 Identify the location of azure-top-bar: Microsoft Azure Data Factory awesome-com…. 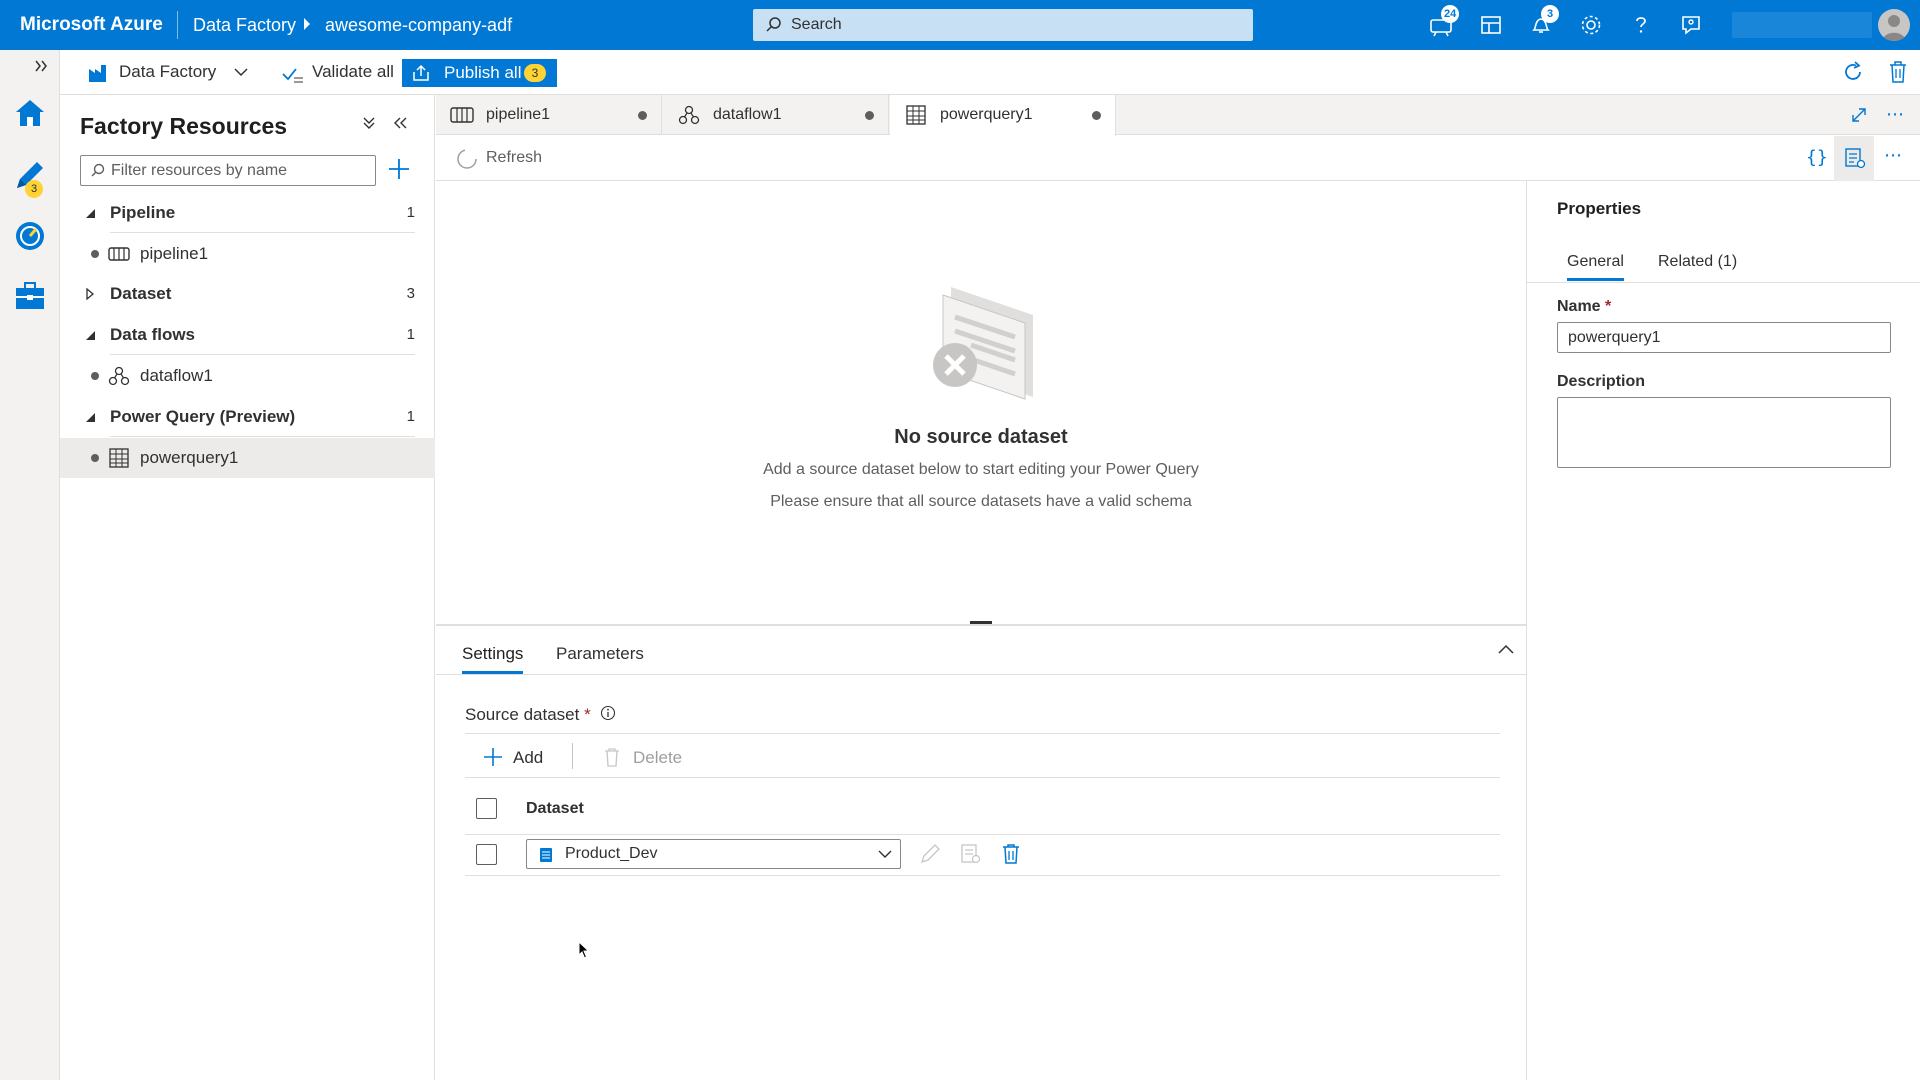
(960, 25).